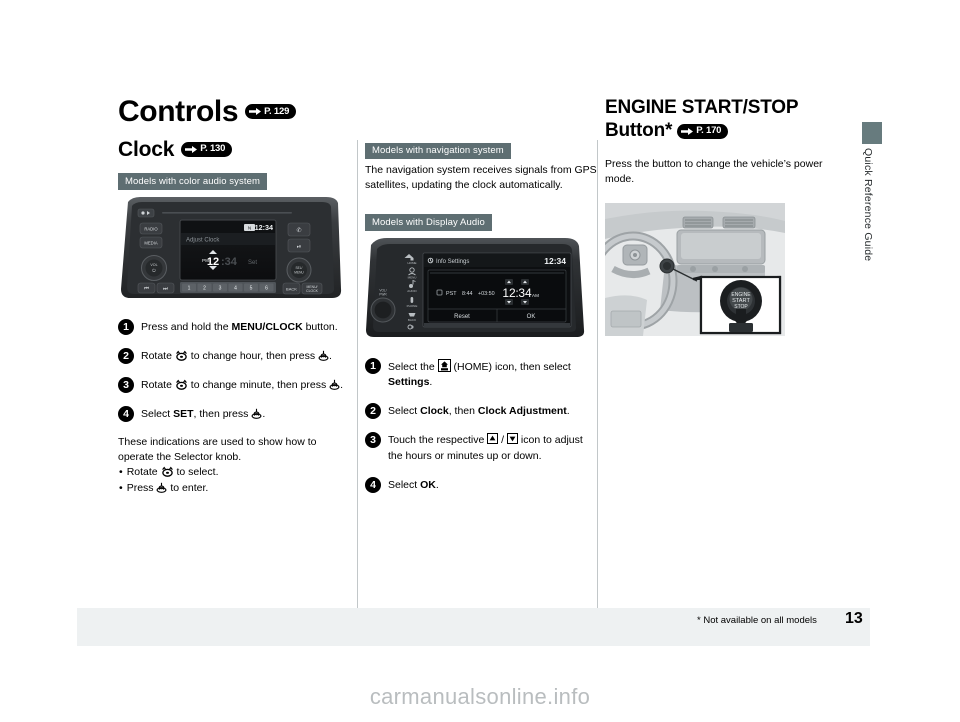 The image size is (960, 722). I want to click on step-2-post: to change hour, then press, so click(253, 355).